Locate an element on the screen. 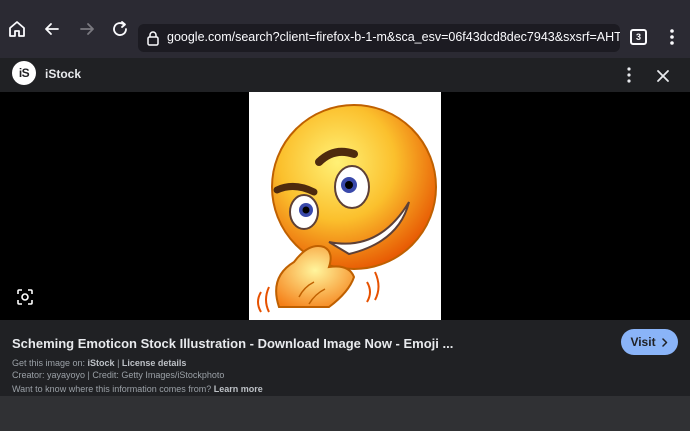  bottom-panel is located at coordinates (345, 413).